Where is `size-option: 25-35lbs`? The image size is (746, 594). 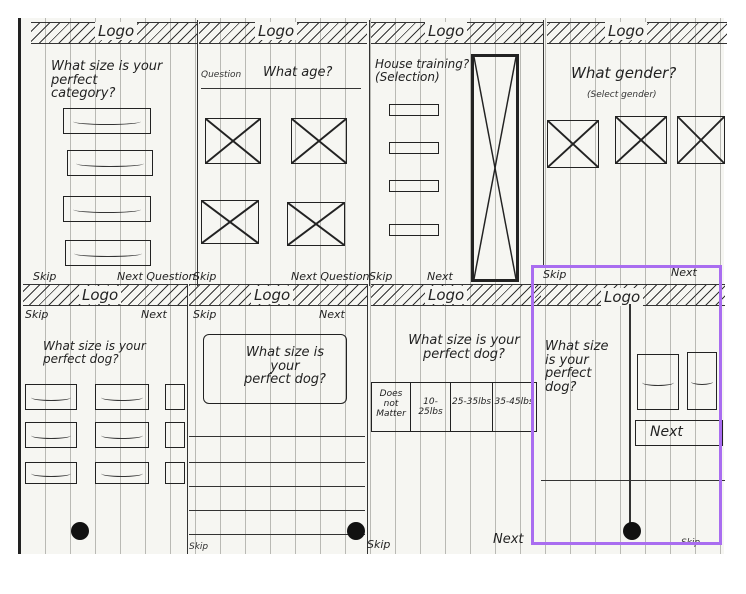 size-option: 25-35lbs is located at coordinates (471, 407).